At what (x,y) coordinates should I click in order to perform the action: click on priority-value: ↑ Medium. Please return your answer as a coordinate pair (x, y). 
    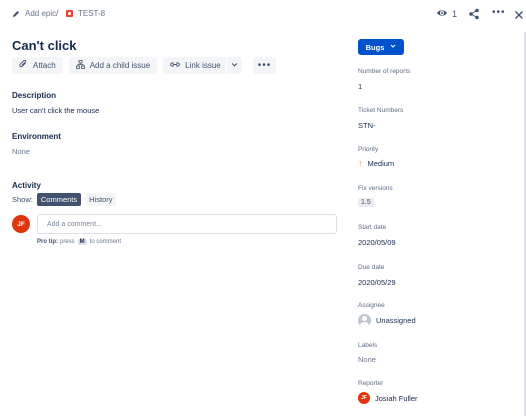
    Looking at the image, I should click on (376, 163).